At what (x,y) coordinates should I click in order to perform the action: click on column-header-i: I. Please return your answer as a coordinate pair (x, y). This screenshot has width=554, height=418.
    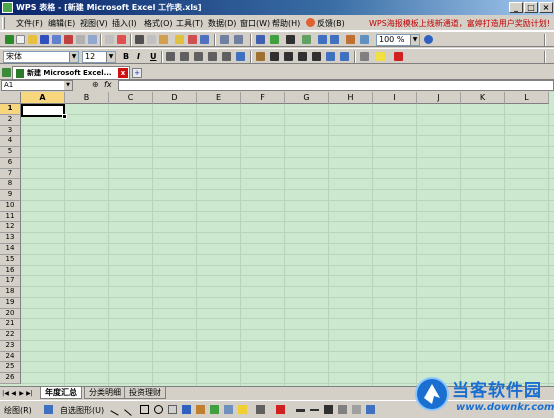
    Looking at the image, I should click on (395, 98).